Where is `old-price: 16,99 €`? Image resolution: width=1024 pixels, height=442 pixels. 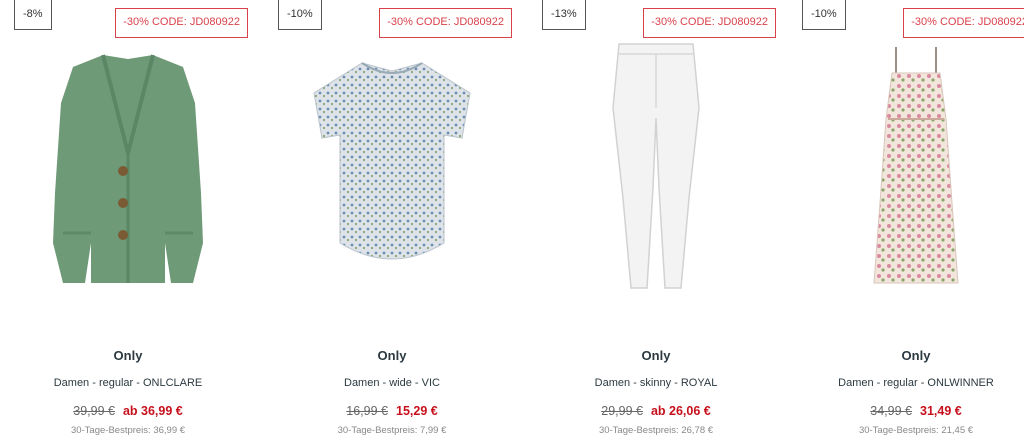 old-price: 16,99 € is located at coordinates (367, 411).